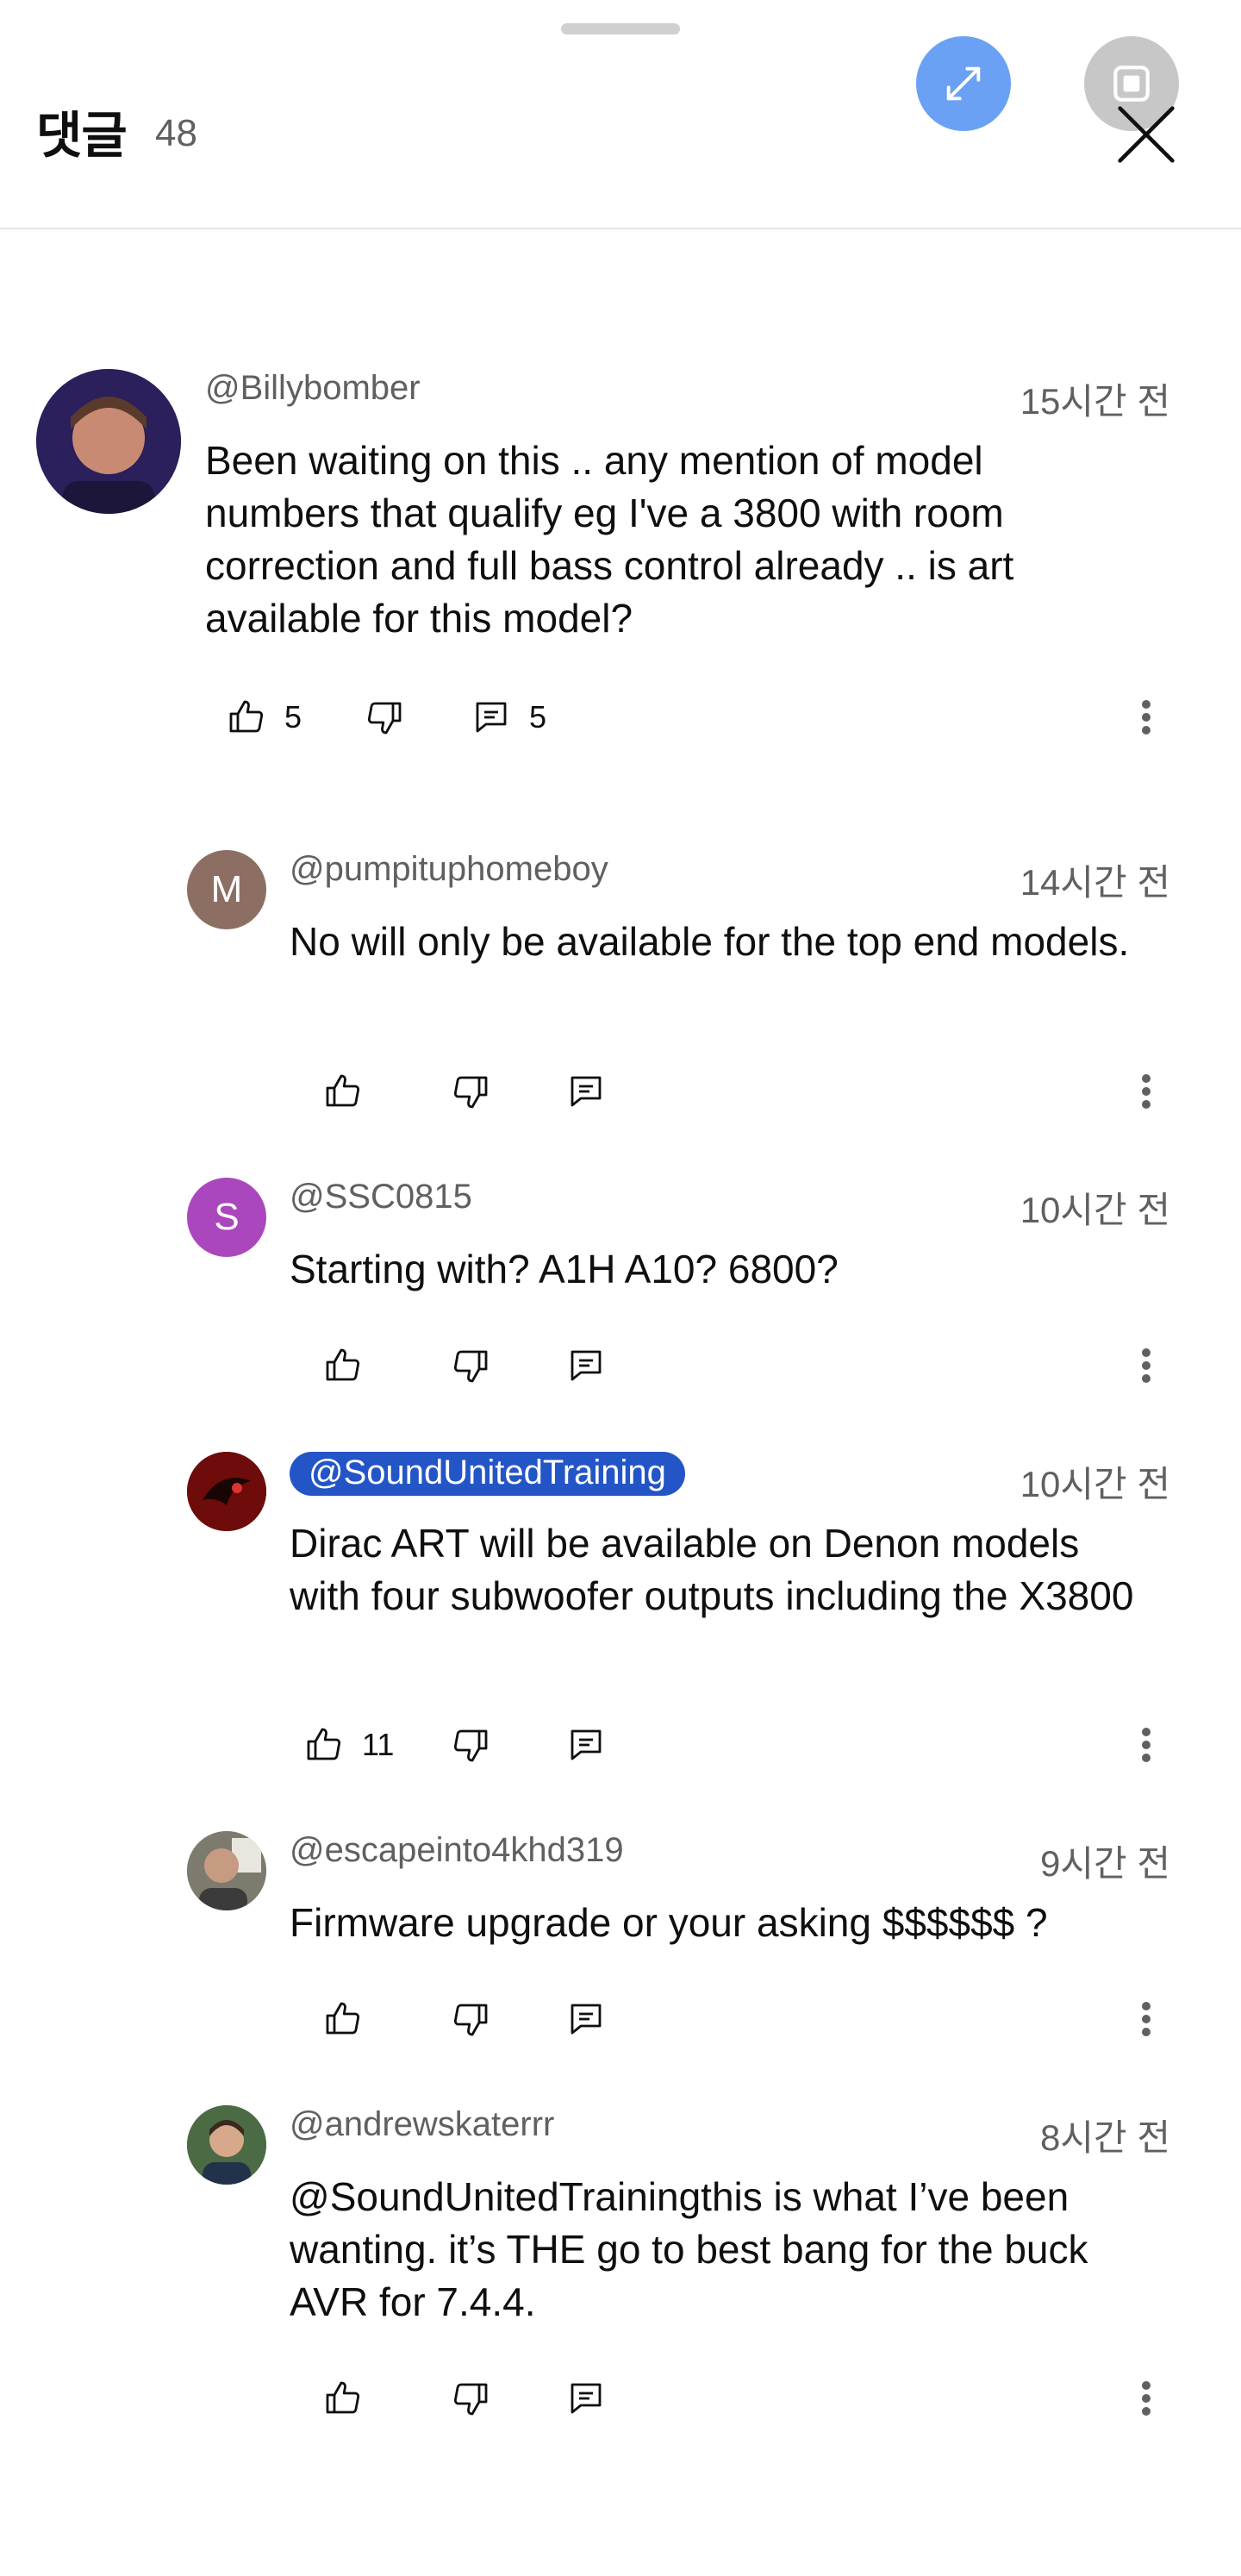 This screenshot has width=1241, height=2576. I want to click on comment-time: 15시간 전, so click(1095, 401).